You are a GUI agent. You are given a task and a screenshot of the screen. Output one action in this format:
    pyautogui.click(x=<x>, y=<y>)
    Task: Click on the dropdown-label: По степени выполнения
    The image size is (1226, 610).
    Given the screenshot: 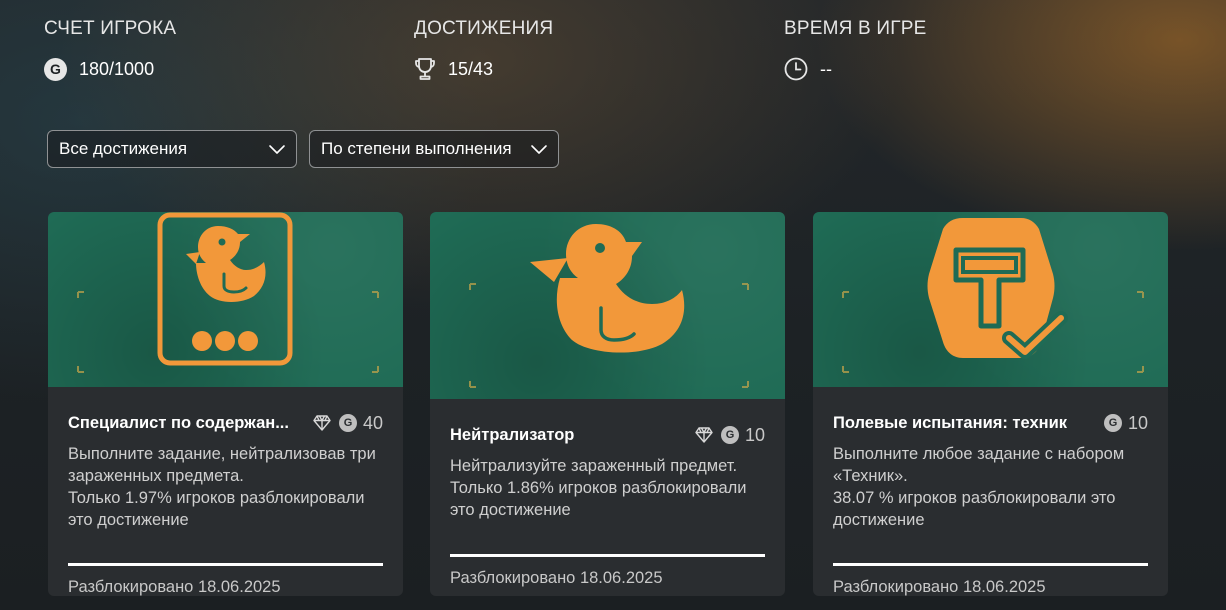 What is the action you would take?
    pyautogui.click(x=416, y=148)
    